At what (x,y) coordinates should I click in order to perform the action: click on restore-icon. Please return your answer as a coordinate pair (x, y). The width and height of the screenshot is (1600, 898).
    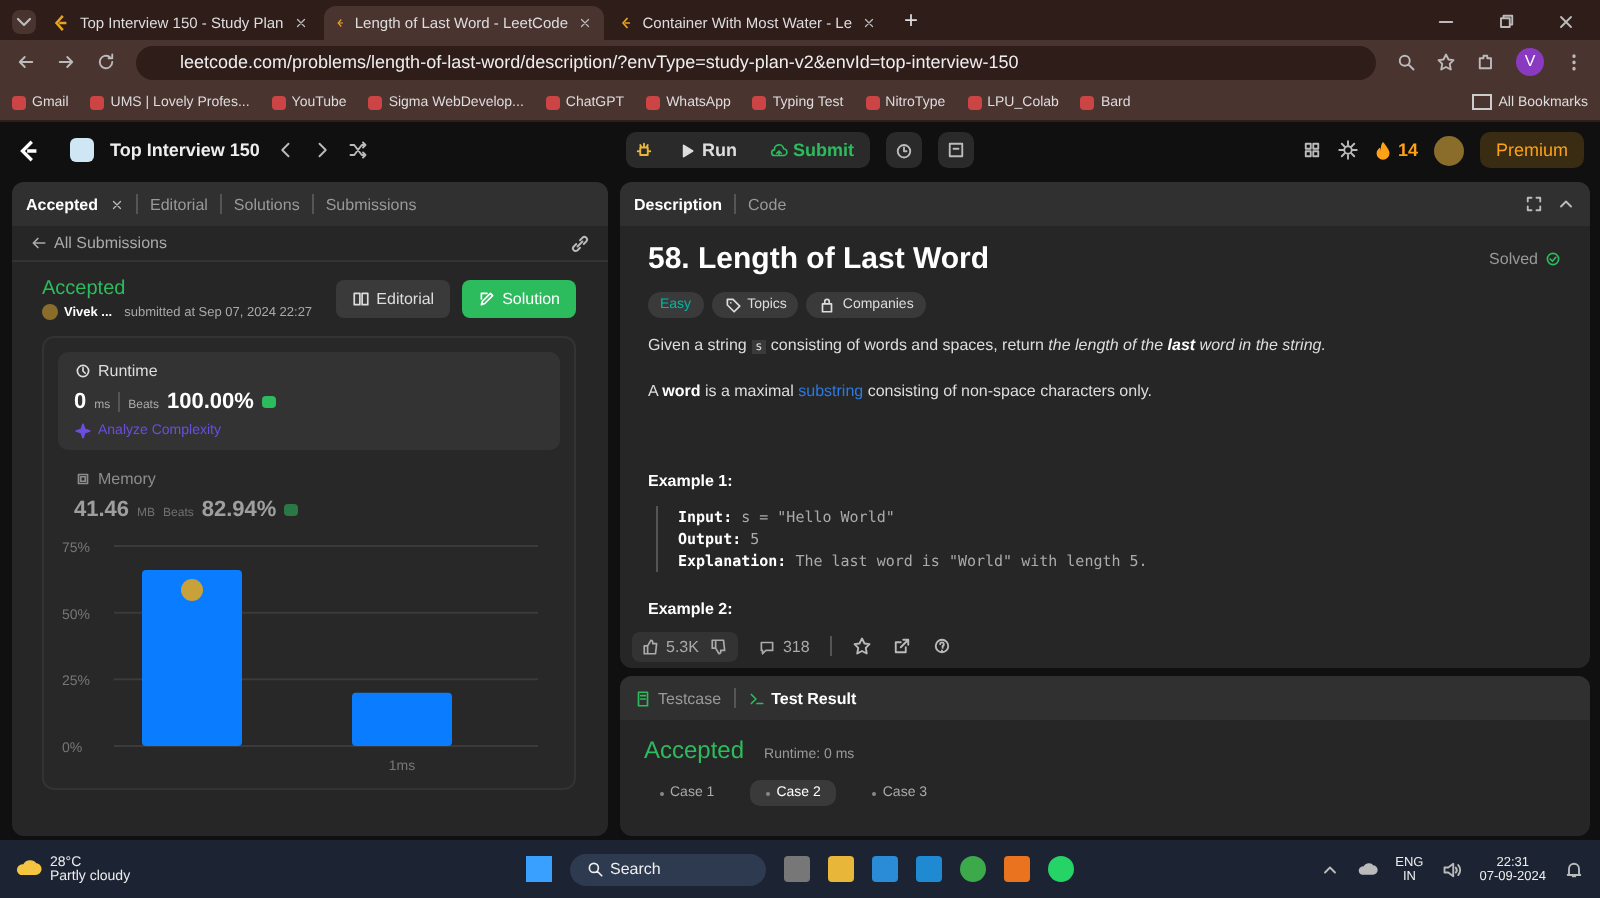
    Looking at the image, I should click on (1506, 22).